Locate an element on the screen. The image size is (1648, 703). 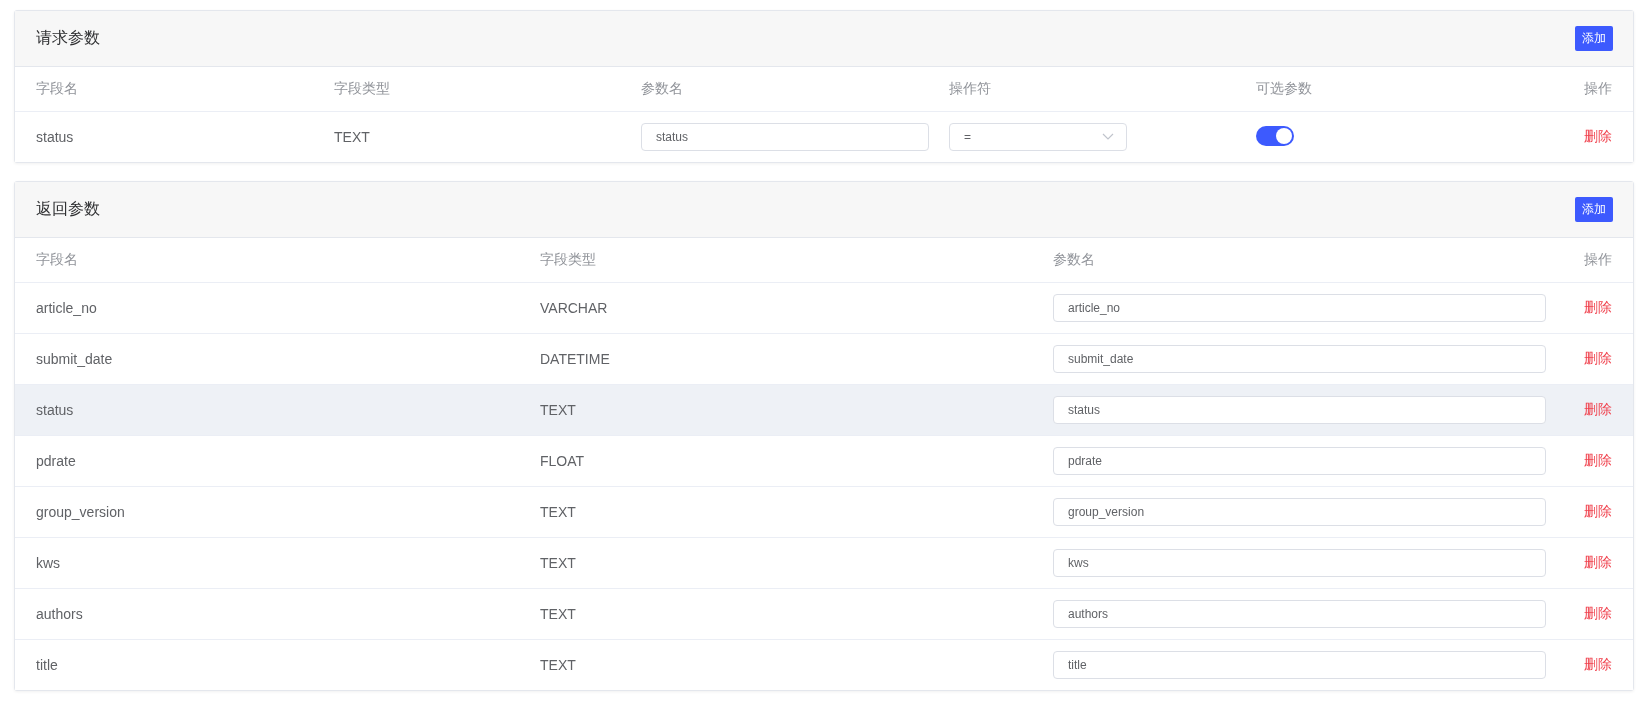
field-name-cell-text: pdrate is located at coordinates (56, 461).